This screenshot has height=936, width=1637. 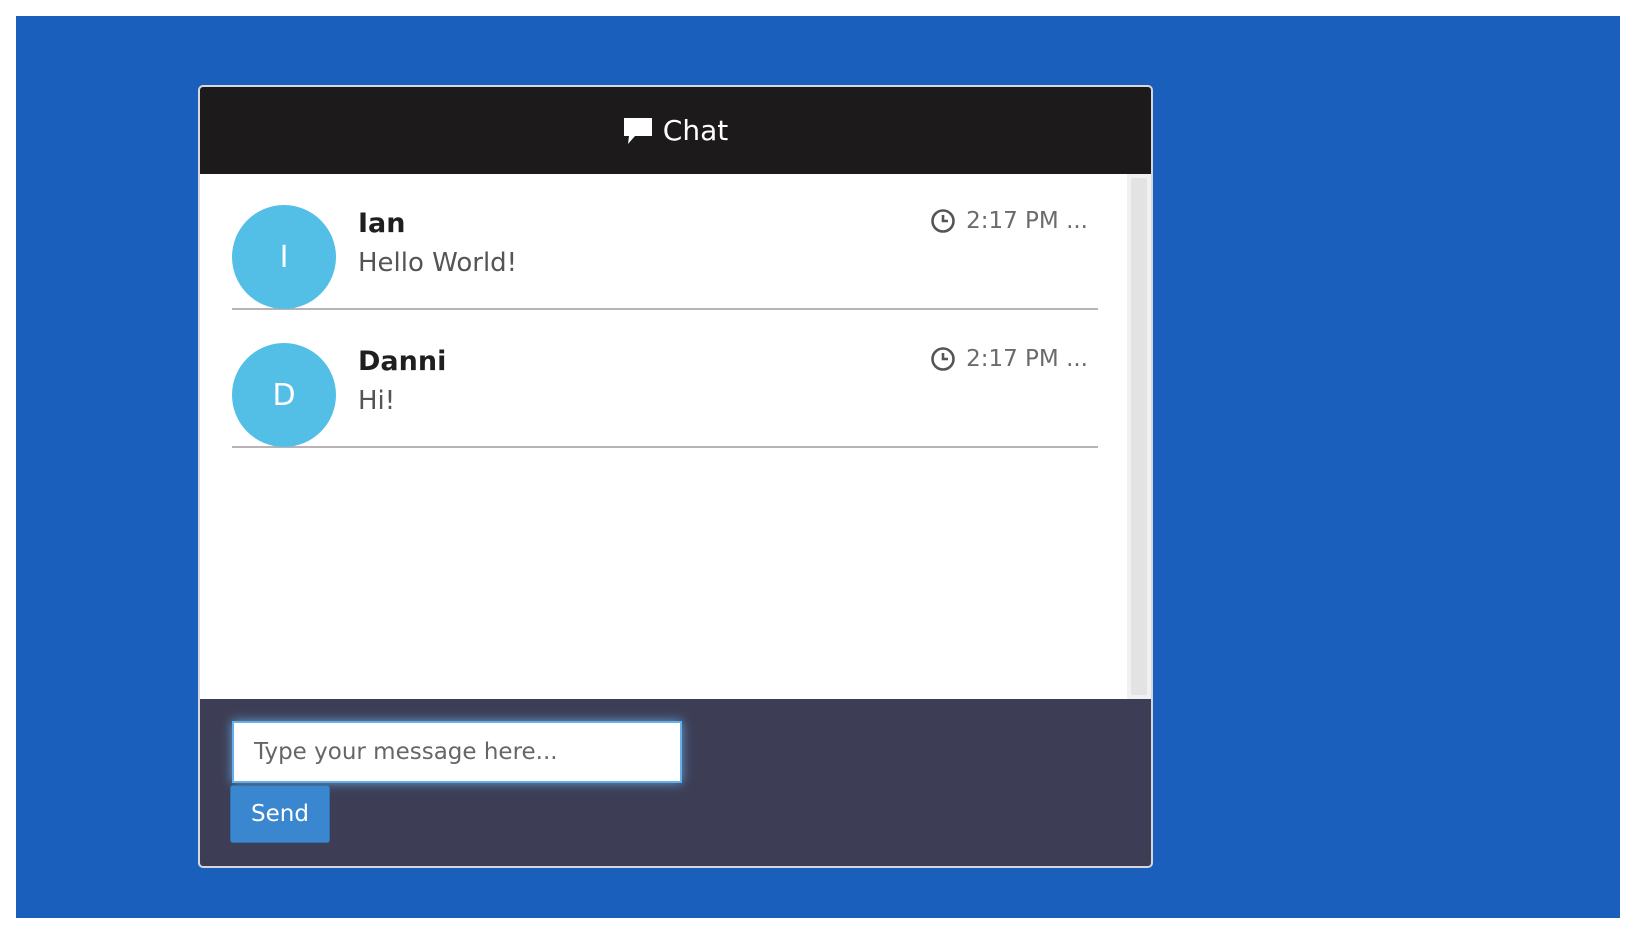 What do you see at coordinates (438, 263) in the screenshot?
I see `message-text: Hello World!` at bounding box center [438, 263].